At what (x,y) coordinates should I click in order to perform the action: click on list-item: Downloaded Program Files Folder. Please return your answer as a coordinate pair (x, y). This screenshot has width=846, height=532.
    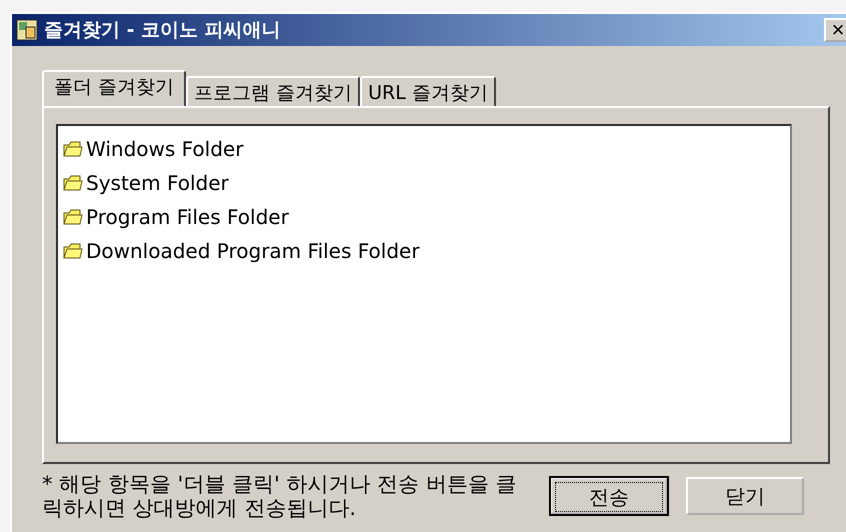
    Looking at the image, I should click on (253, 251).